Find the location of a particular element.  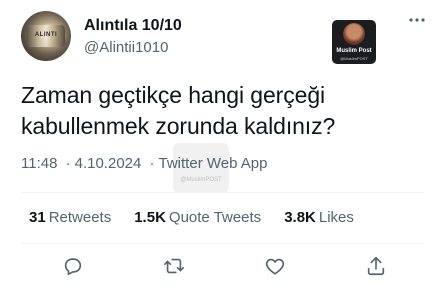

tweet-time: 11:48 is located at coordinates (39, 163).